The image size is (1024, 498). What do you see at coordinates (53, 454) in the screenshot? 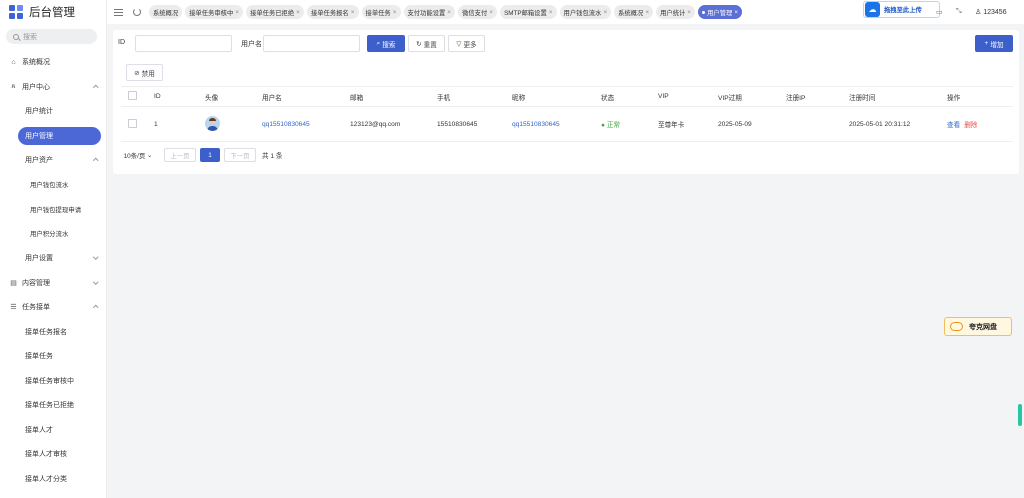
I see `sidebar-item-talent-review: 接单人才审核` at bounding box center [53, 454].